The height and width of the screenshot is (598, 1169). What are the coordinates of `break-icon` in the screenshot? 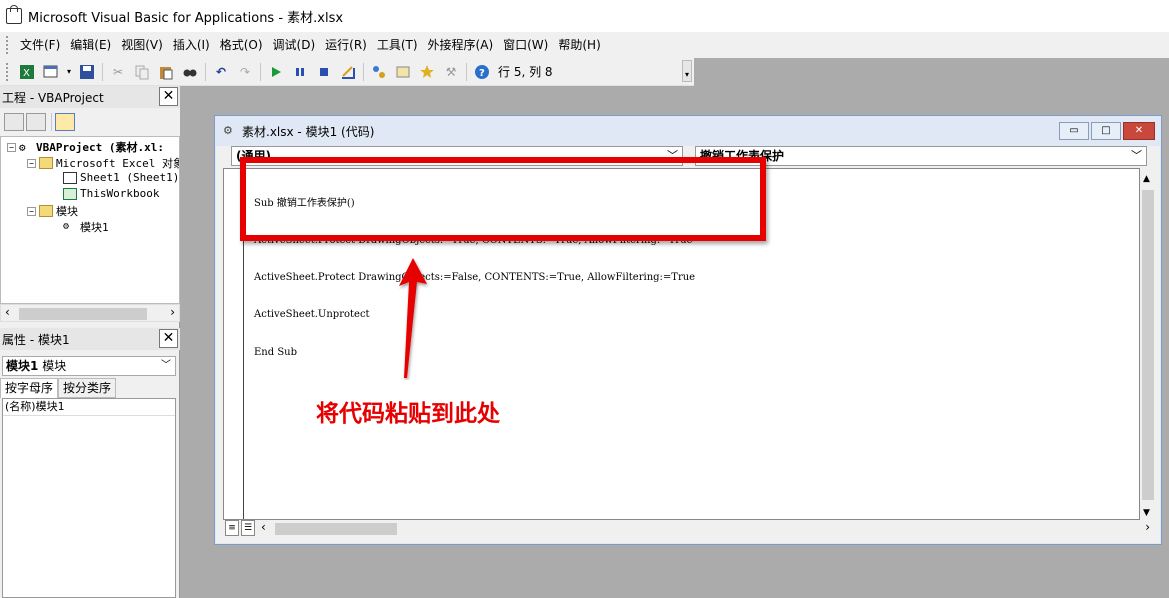 It's located at (300, 72).